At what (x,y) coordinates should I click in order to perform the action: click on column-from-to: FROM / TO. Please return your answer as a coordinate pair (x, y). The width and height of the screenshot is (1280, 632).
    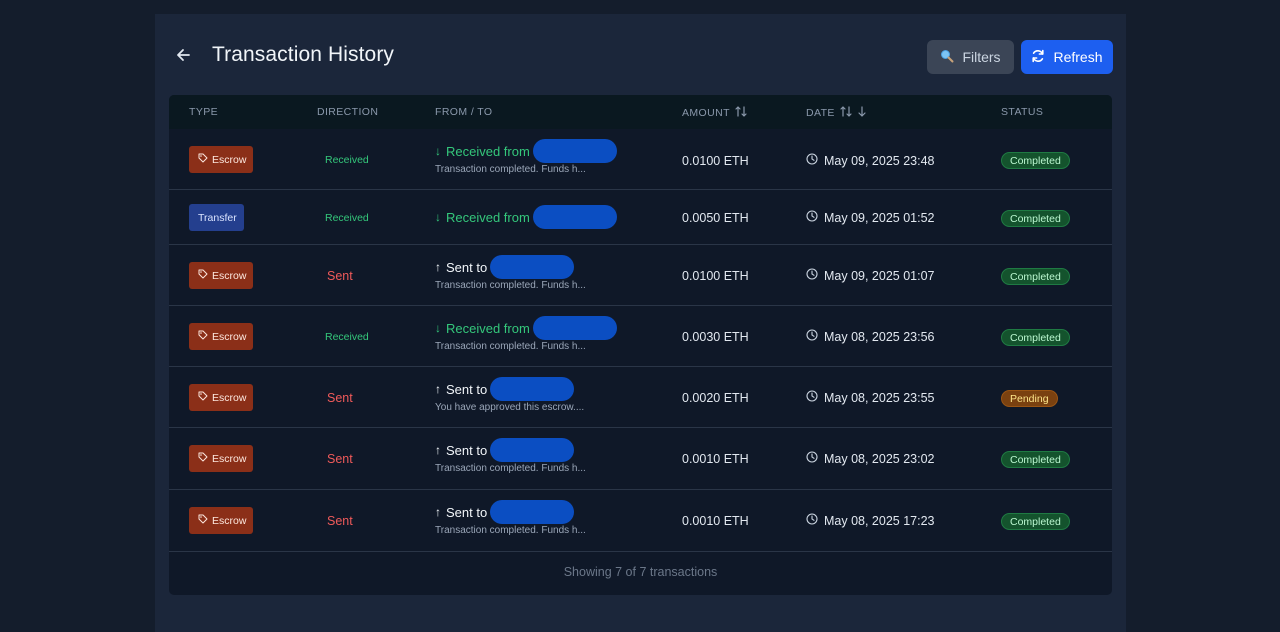
    Looking at the image, I should click on (463, 112).